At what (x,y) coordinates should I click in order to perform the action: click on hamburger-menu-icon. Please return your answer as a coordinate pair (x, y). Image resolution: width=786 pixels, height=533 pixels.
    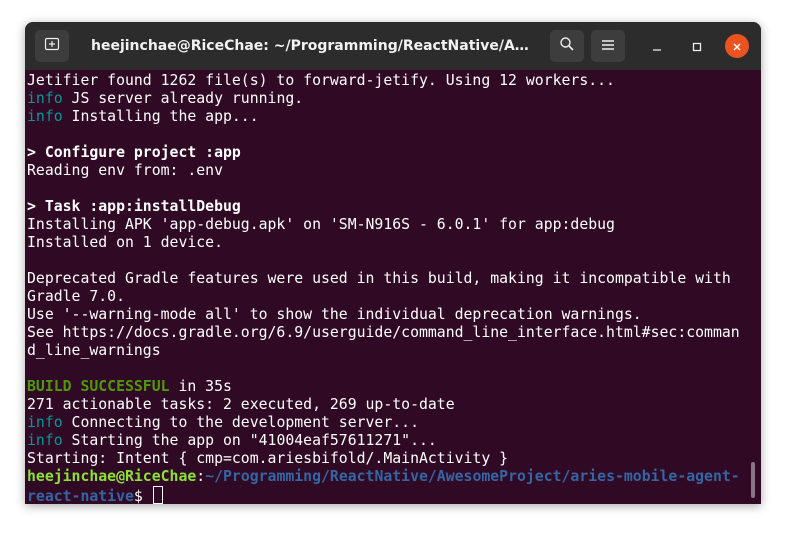
    Looking at the image, I should click on (608, 46).